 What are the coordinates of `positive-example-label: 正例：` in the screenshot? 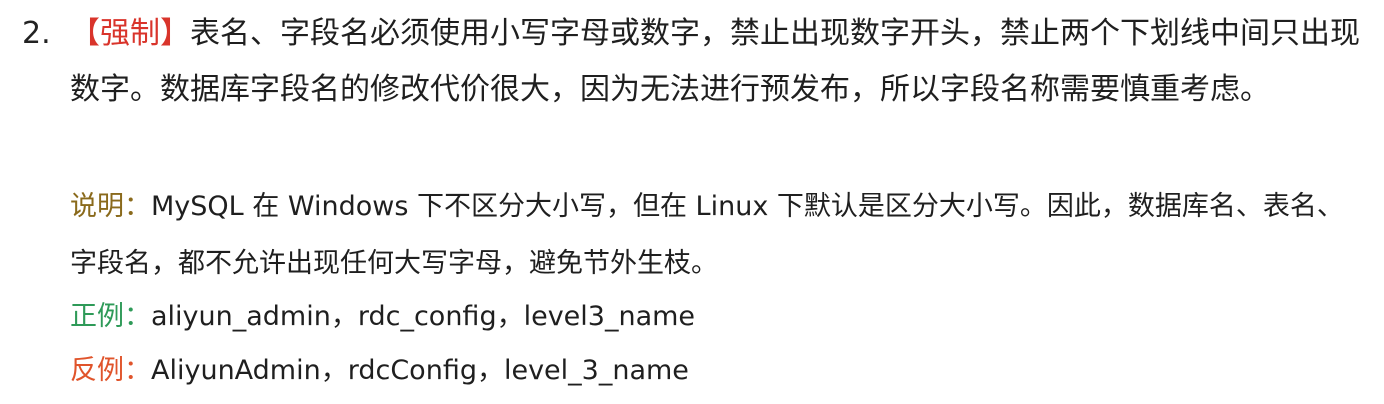 It's located at (110, 316).